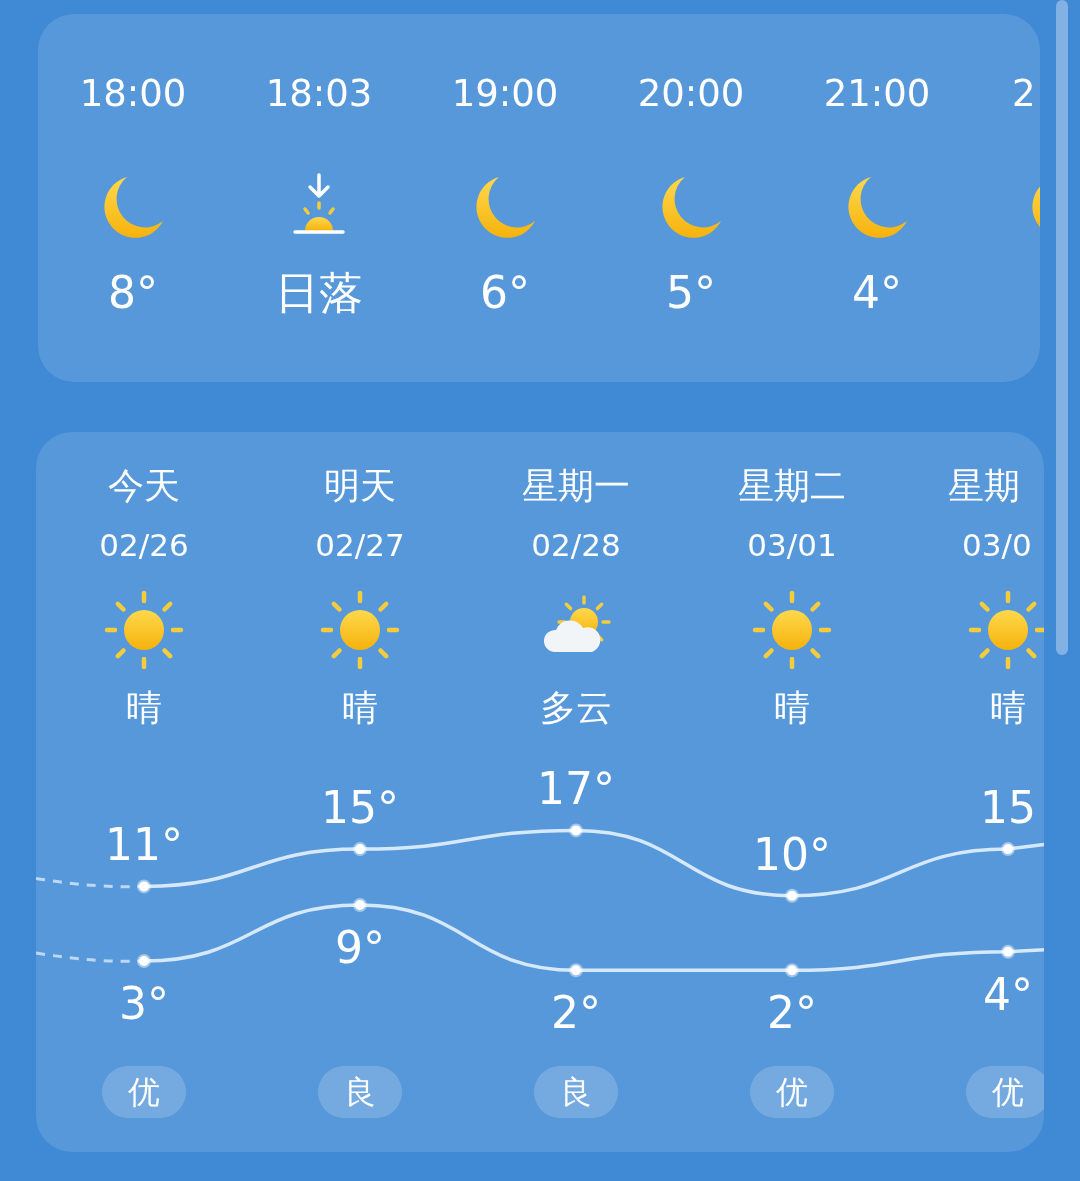 The width and height of the screenshot is (1080, 1181). Describe the element at coordinates (144, 1003) in the screenshot. I see `temperature-label: 3°` at that location.